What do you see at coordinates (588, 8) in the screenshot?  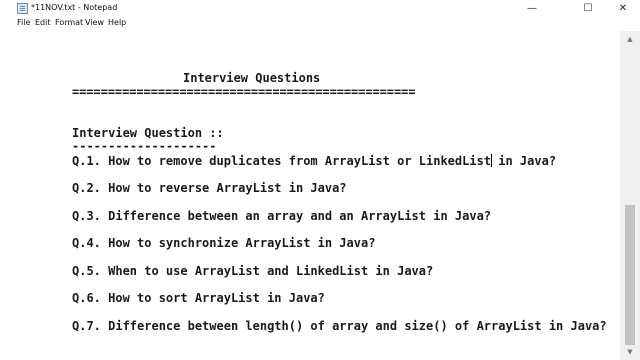 I see `maximize-button: ☐` at bounding box center [588, 8].